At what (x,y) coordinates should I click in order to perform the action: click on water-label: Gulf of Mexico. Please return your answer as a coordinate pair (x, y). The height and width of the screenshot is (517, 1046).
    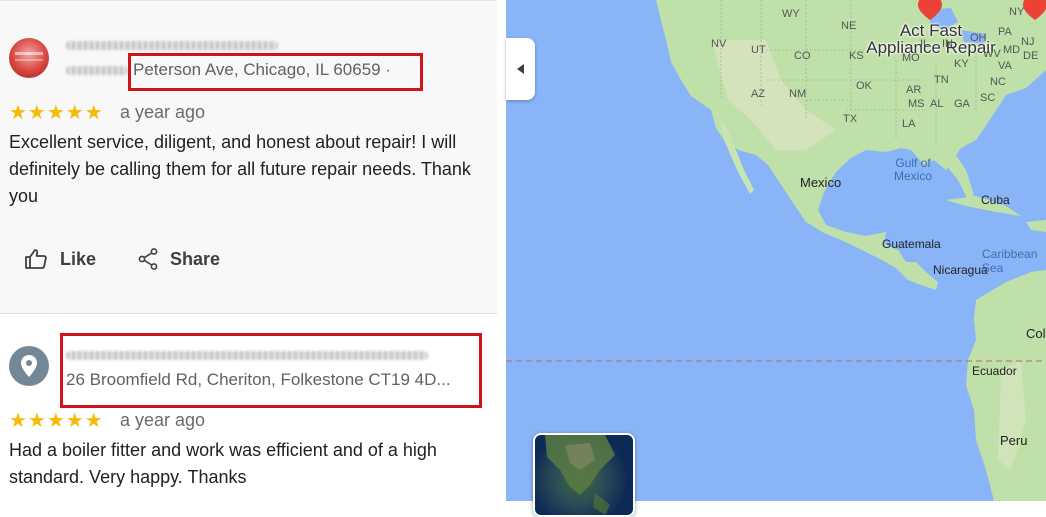
    Looking at the image, I should click on (913, 169).